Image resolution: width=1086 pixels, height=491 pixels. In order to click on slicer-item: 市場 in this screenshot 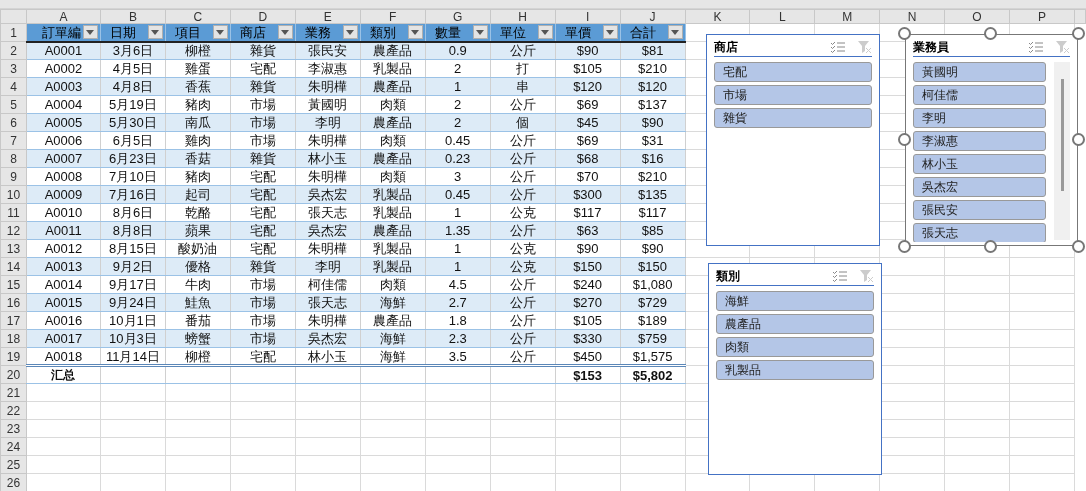, I will do `click(793, 95)`.